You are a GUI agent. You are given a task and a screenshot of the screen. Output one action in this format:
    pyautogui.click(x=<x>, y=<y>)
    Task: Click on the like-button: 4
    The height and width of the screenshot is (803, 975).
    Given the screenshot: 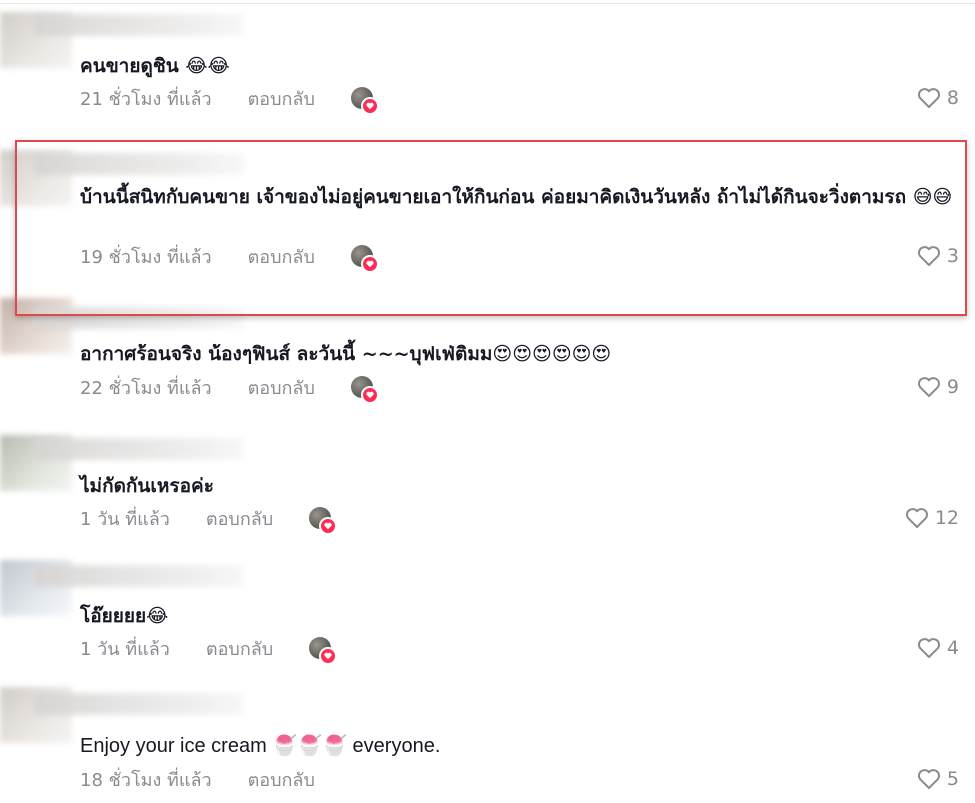 What is the action you would take?
    pyautogui.click(x=938, y=648)
    